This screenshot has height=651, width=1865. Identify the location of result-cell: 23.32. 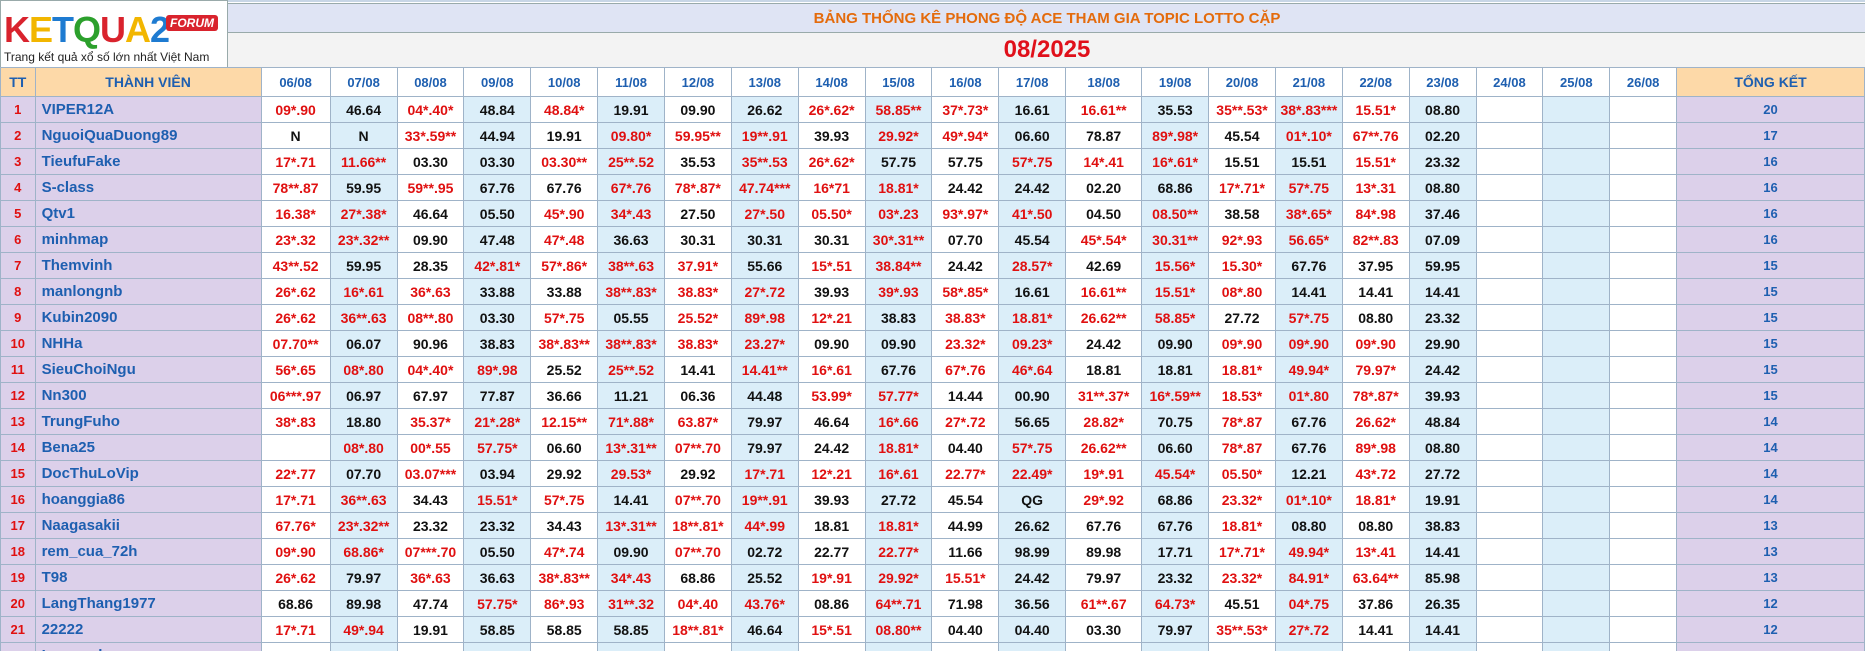
(1175, 577).